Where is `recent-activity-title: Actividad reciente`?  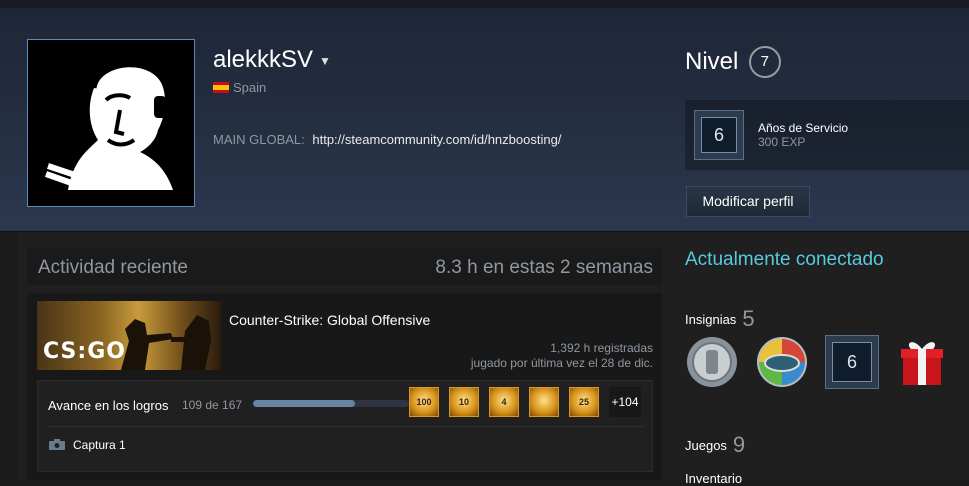 recent-activity-title: Actividad reciente is located at coordinates (113, 267).